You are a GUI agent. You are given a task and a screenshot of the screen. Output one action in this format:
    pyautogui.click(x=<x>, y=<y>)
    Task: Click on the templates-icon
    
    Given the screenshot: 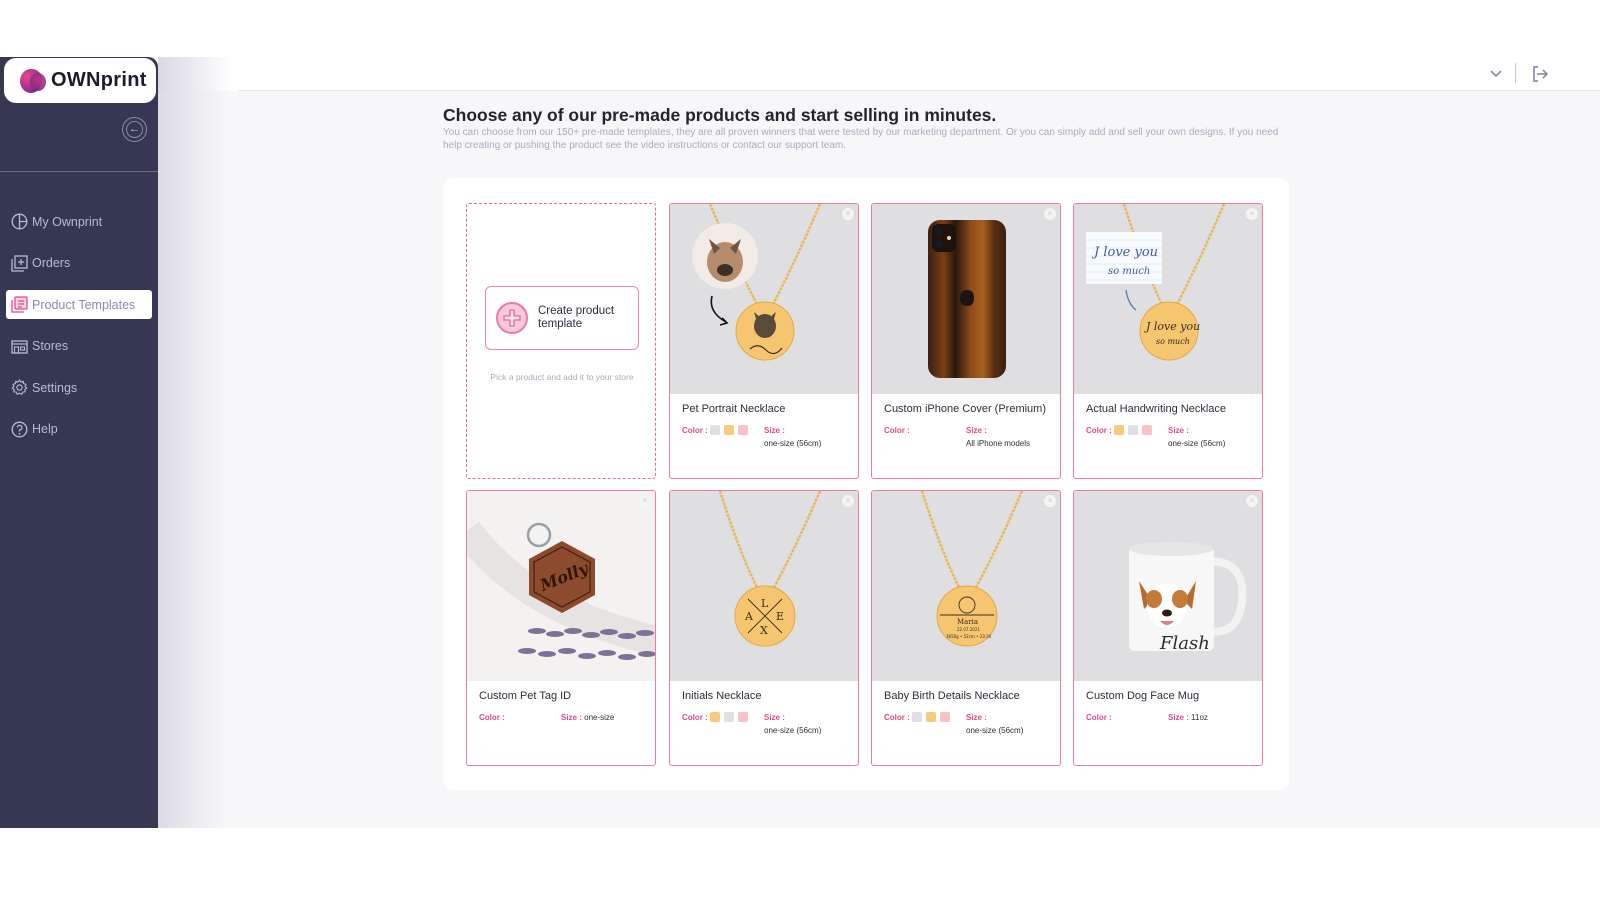 What is the action you would take?
    pyautogui.click(x=19, y=305)
    